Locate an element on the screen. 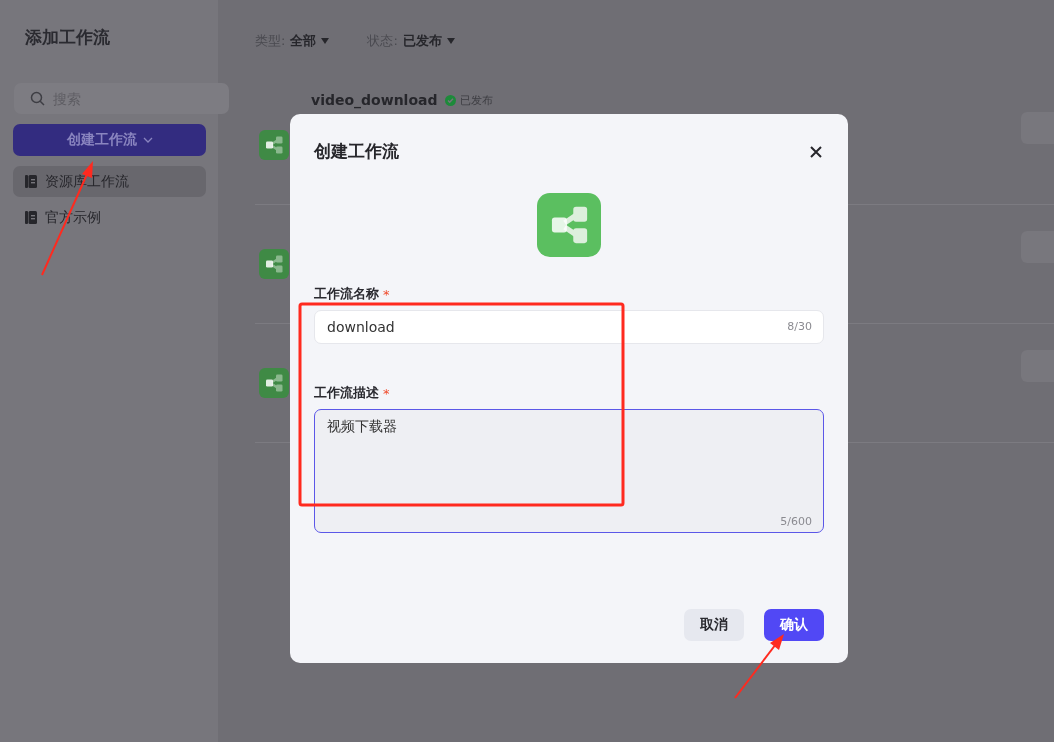  workflow-icon is located at coordinates (569, 225).